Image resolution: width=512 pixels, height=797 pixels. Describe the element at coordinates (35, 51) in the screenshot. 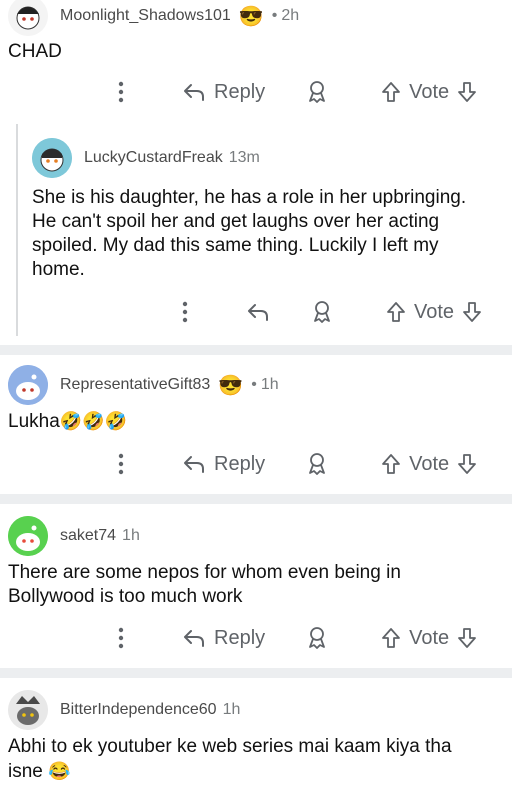

I see `comment-text: CHAD` at that location.